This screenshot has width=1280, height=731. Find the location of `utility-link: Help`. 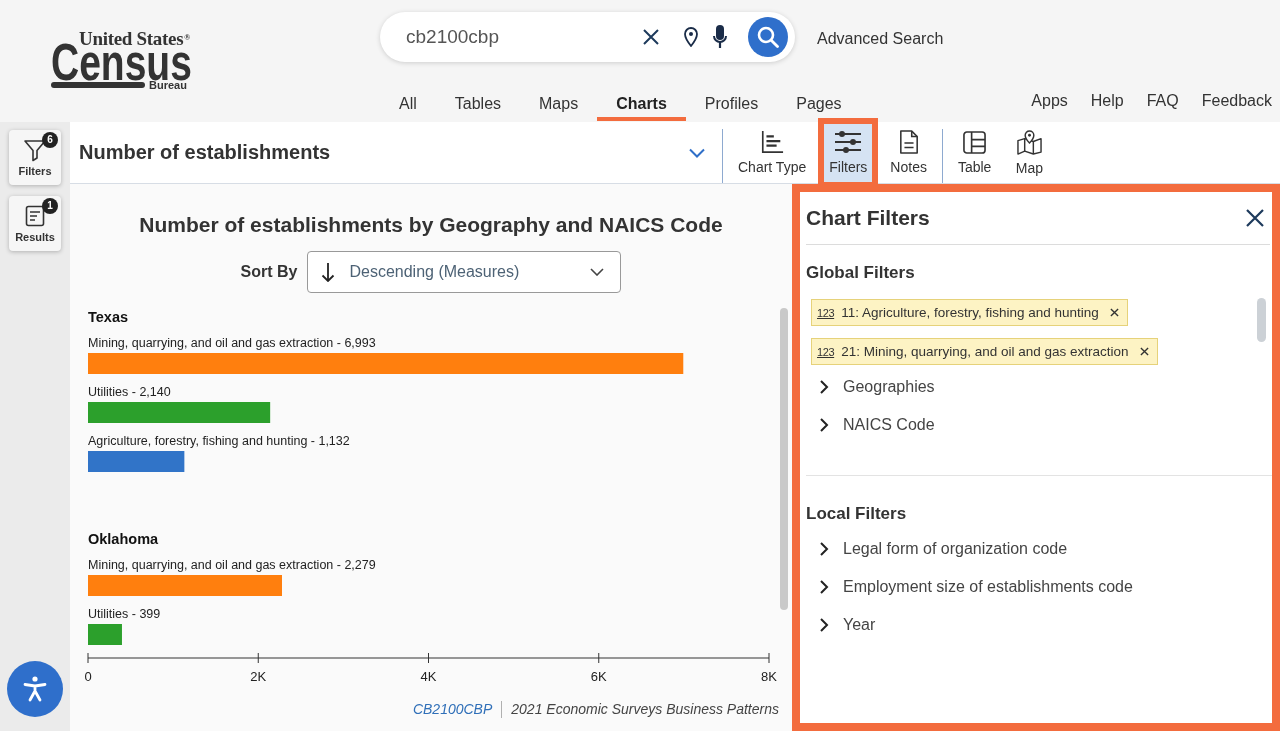

utility-link: Help is located at coordinates (1107, 101).